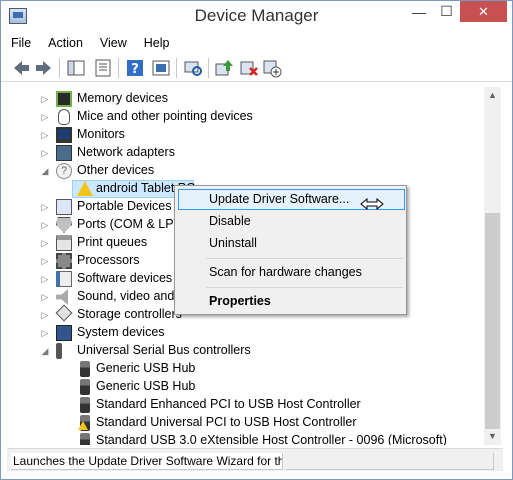  Describe the element at coordinates (256, 43) in the screenshot. I see `menu-bar: File Action View Help` at that location.